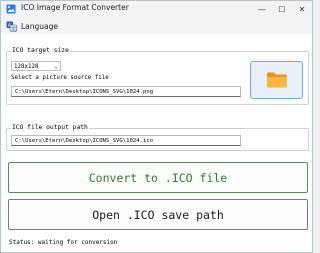 Image resolution: width=320 pixels, height=253 pixels. I want to click on folder-icon, so click(276, 80).